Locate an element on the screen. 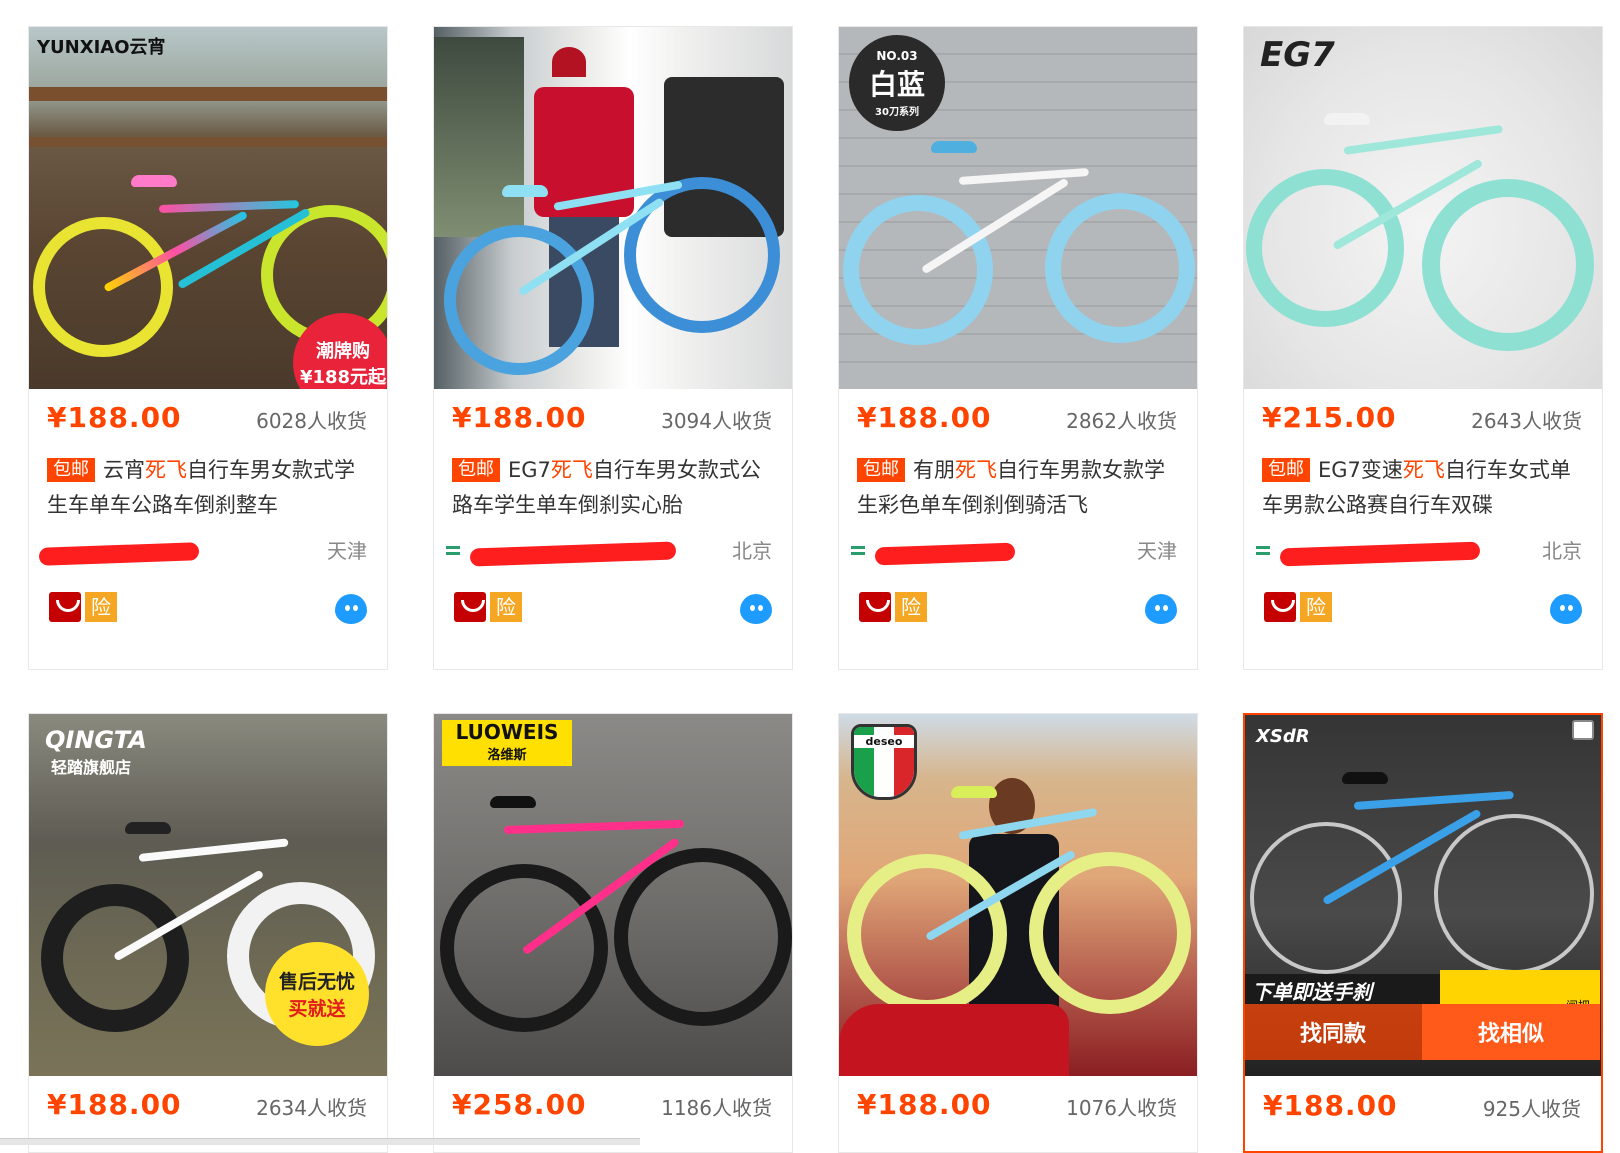  sales-count: 3094人收货 is located at coordinates (716, 421).